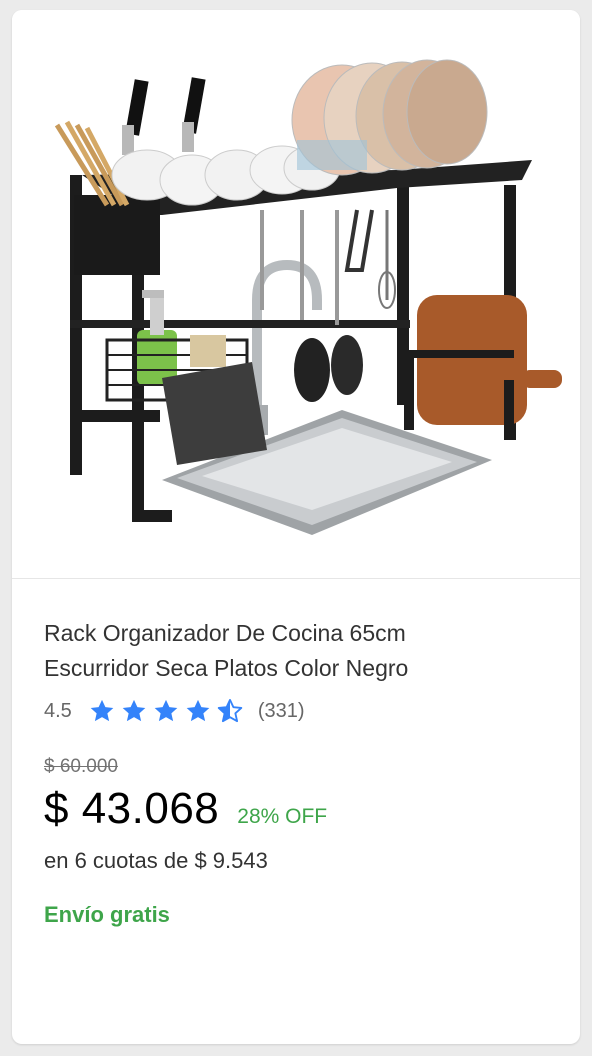 The height and width of the screenshot is (1056, 592). I want to click on rating-value: 4.5, so click(58, 710).